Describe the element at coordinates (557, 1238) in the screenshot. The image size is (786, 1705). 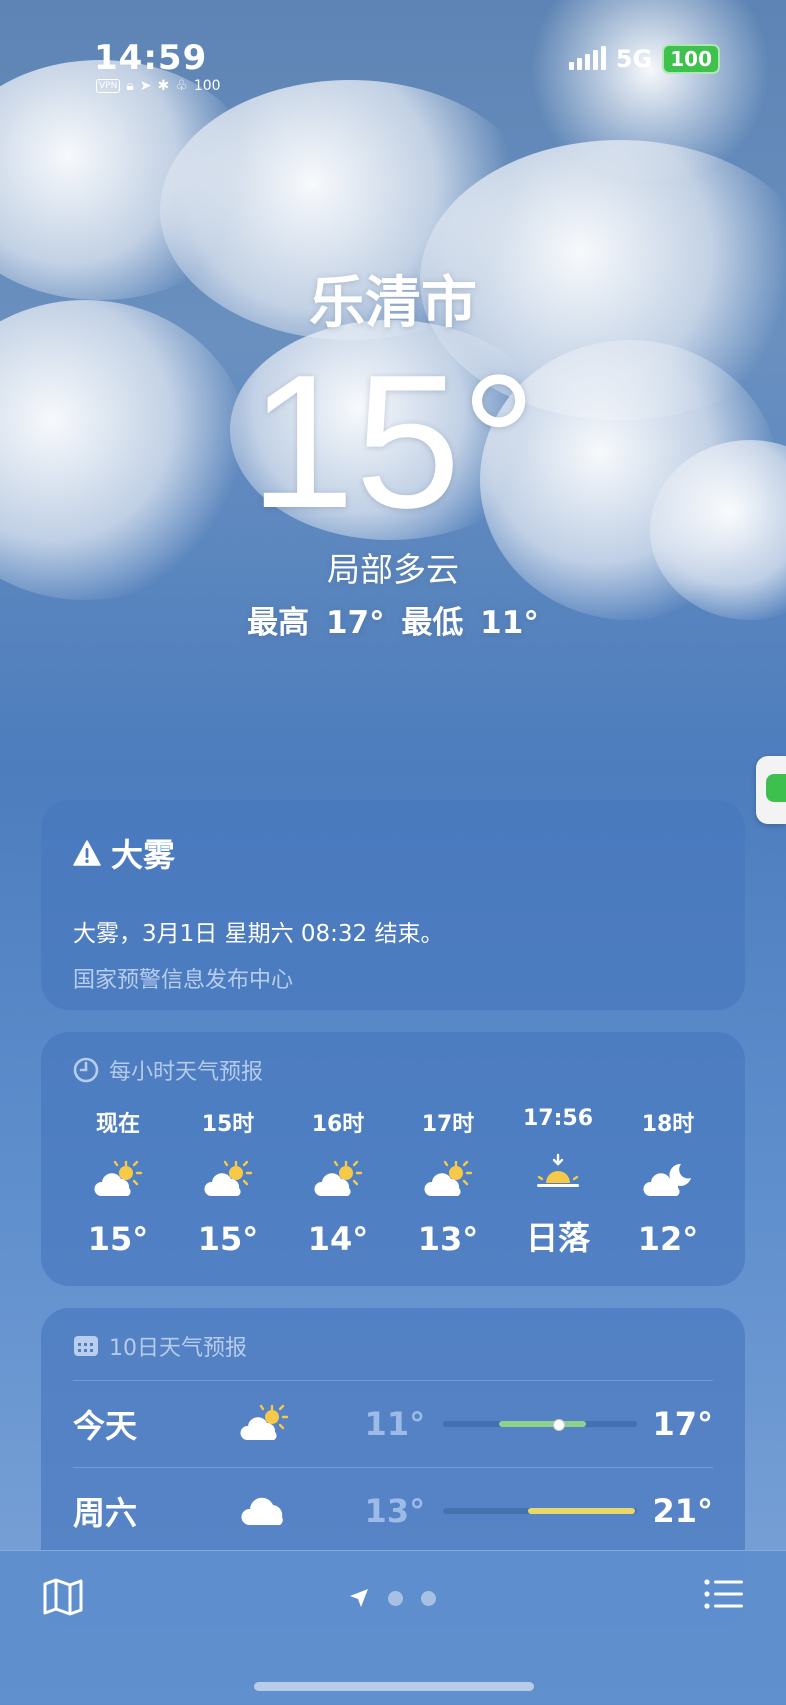
I see `hourly-value: 日落` at that location.